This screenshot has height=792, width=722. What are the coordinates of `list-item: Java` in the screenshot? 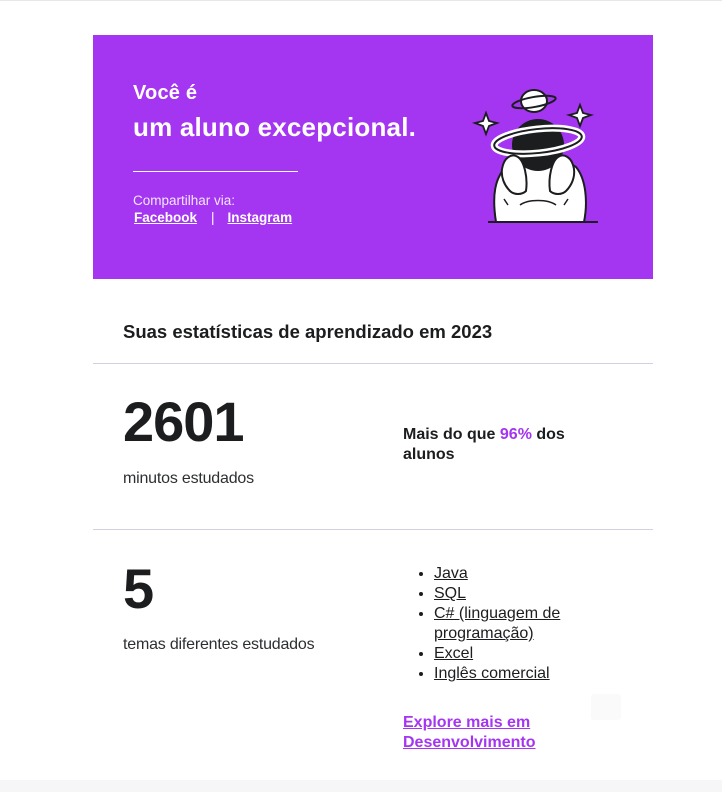 It's located at (524, 574).